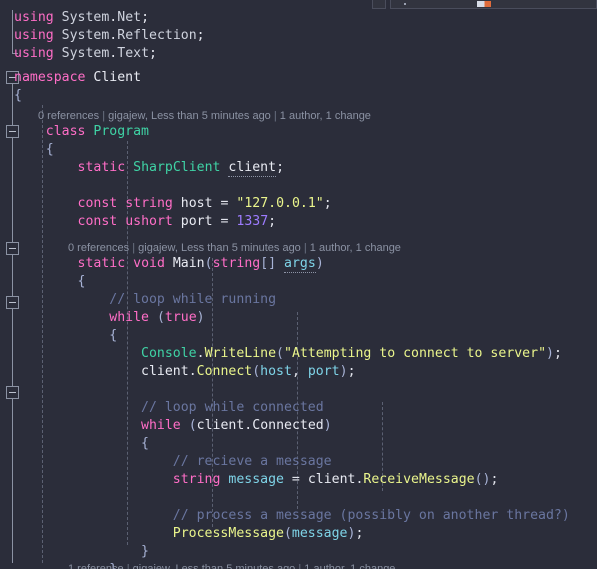  Describe the element at coordinates (484, 4) in the screenshot. I see `navigation-bar-member-icon` at that location.